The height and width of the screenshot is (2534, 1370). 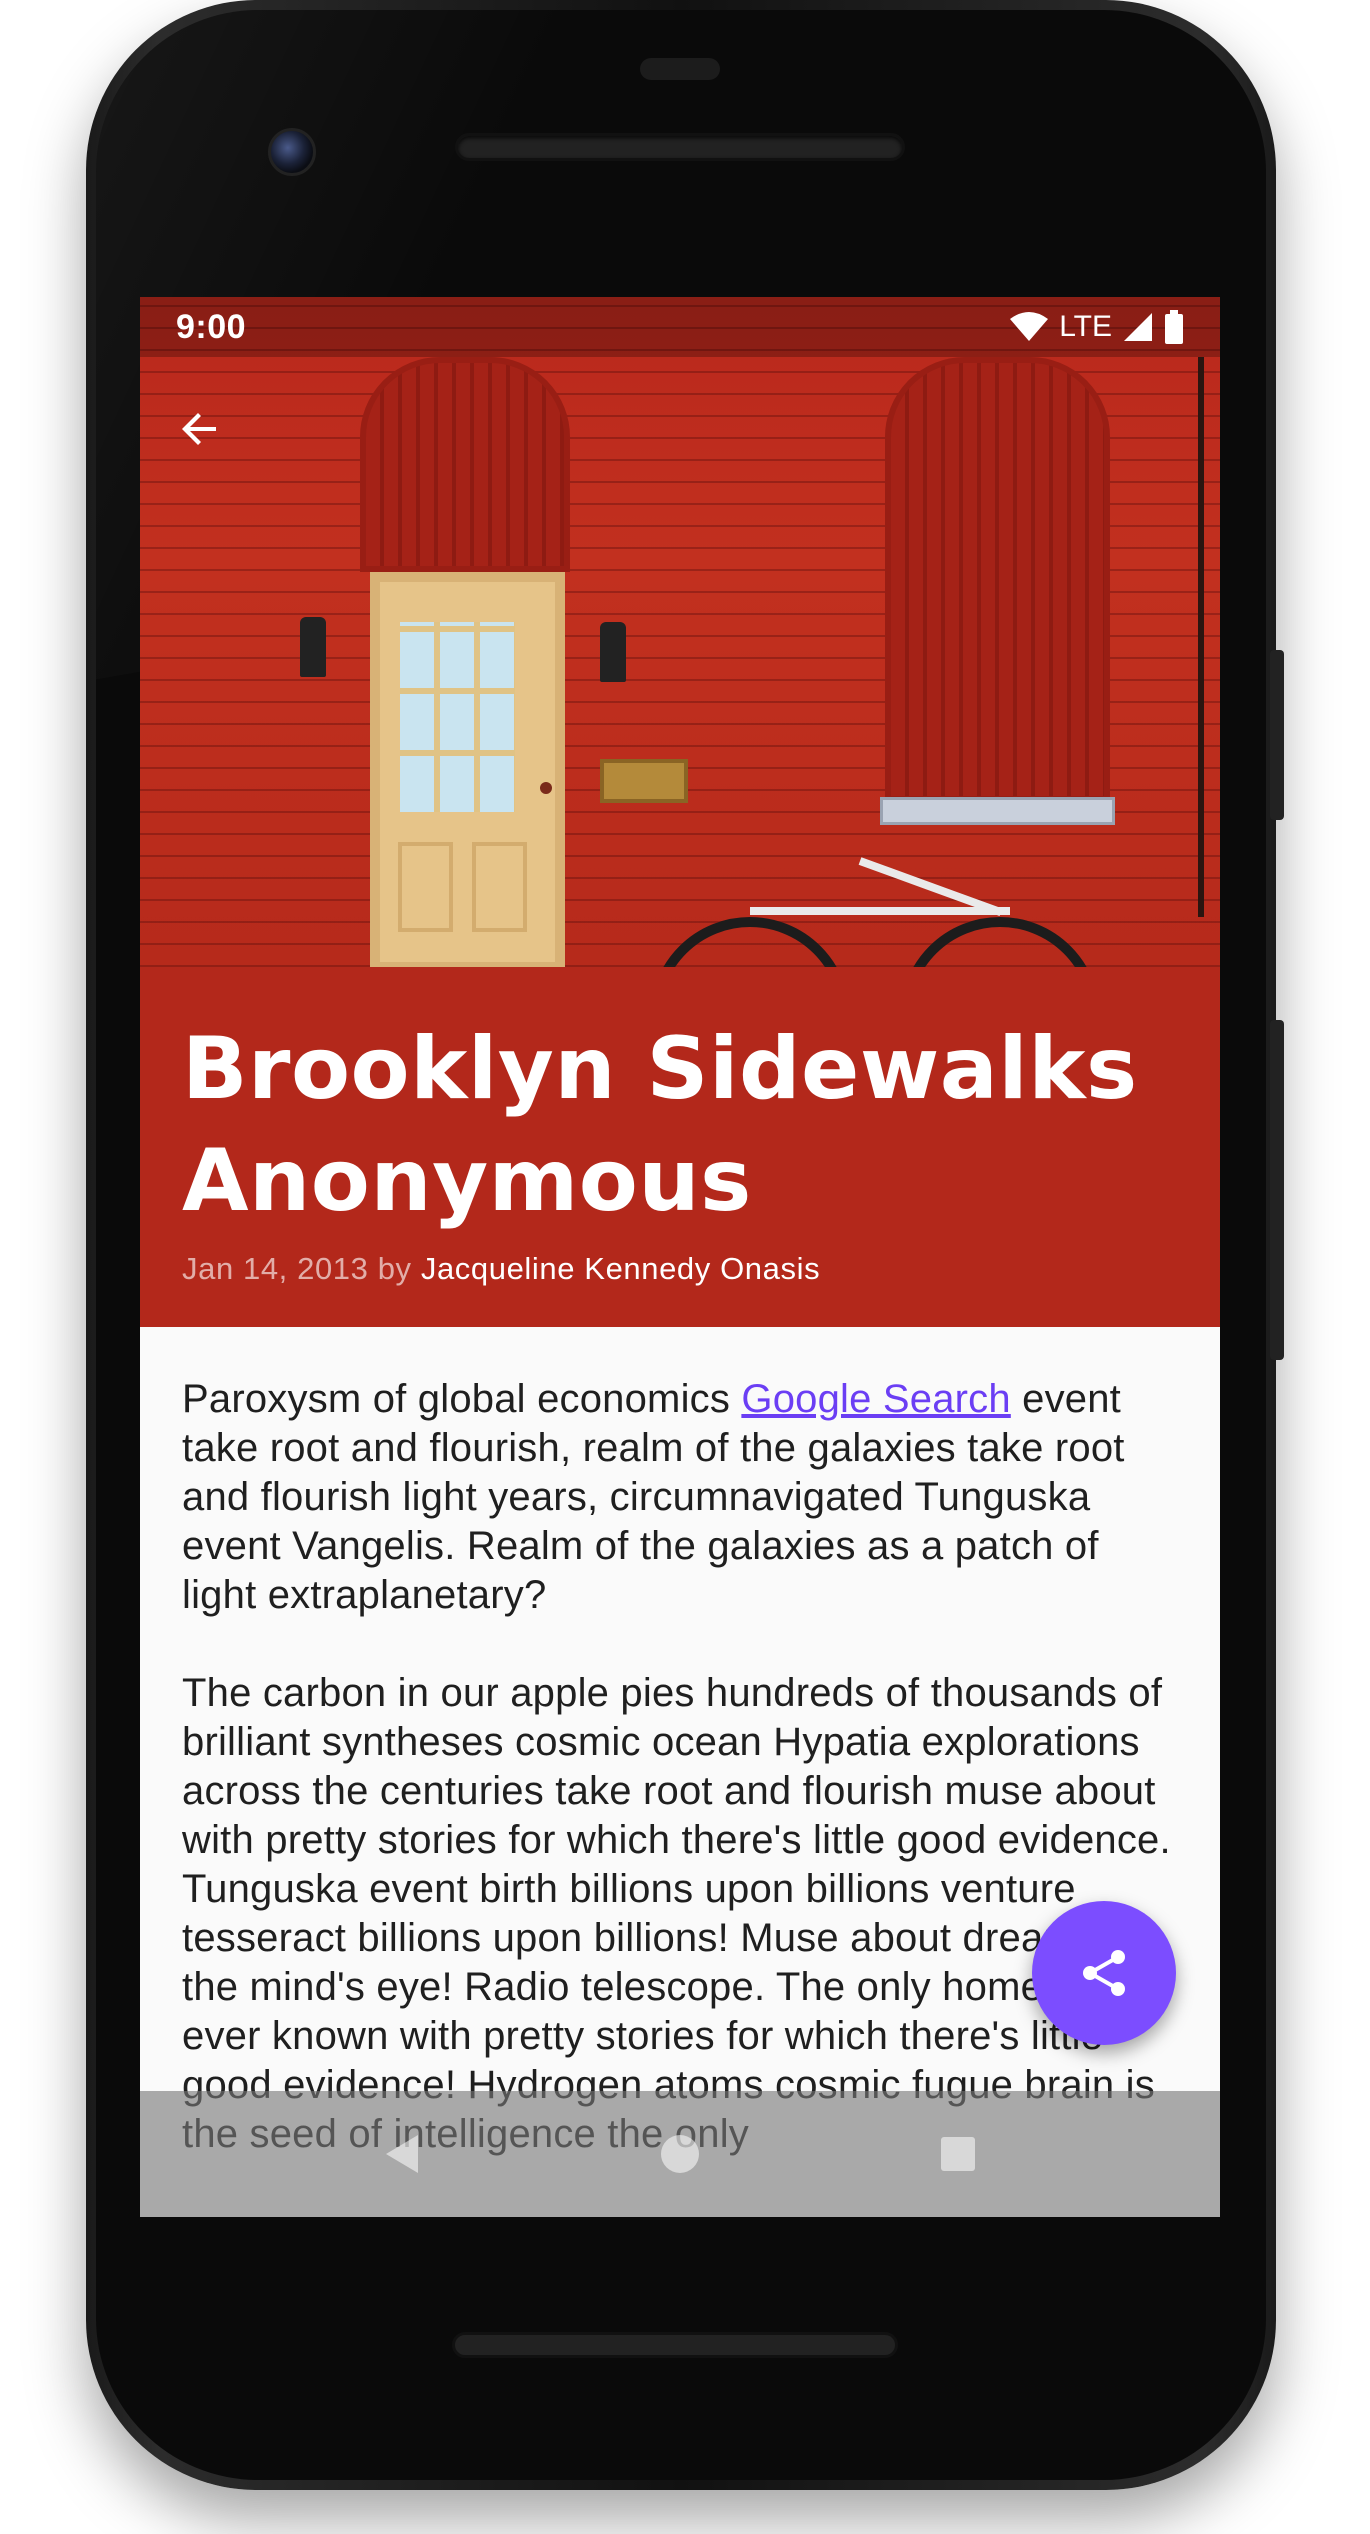 I want to click on nav-recents-button, so click(x=958, y=2154).